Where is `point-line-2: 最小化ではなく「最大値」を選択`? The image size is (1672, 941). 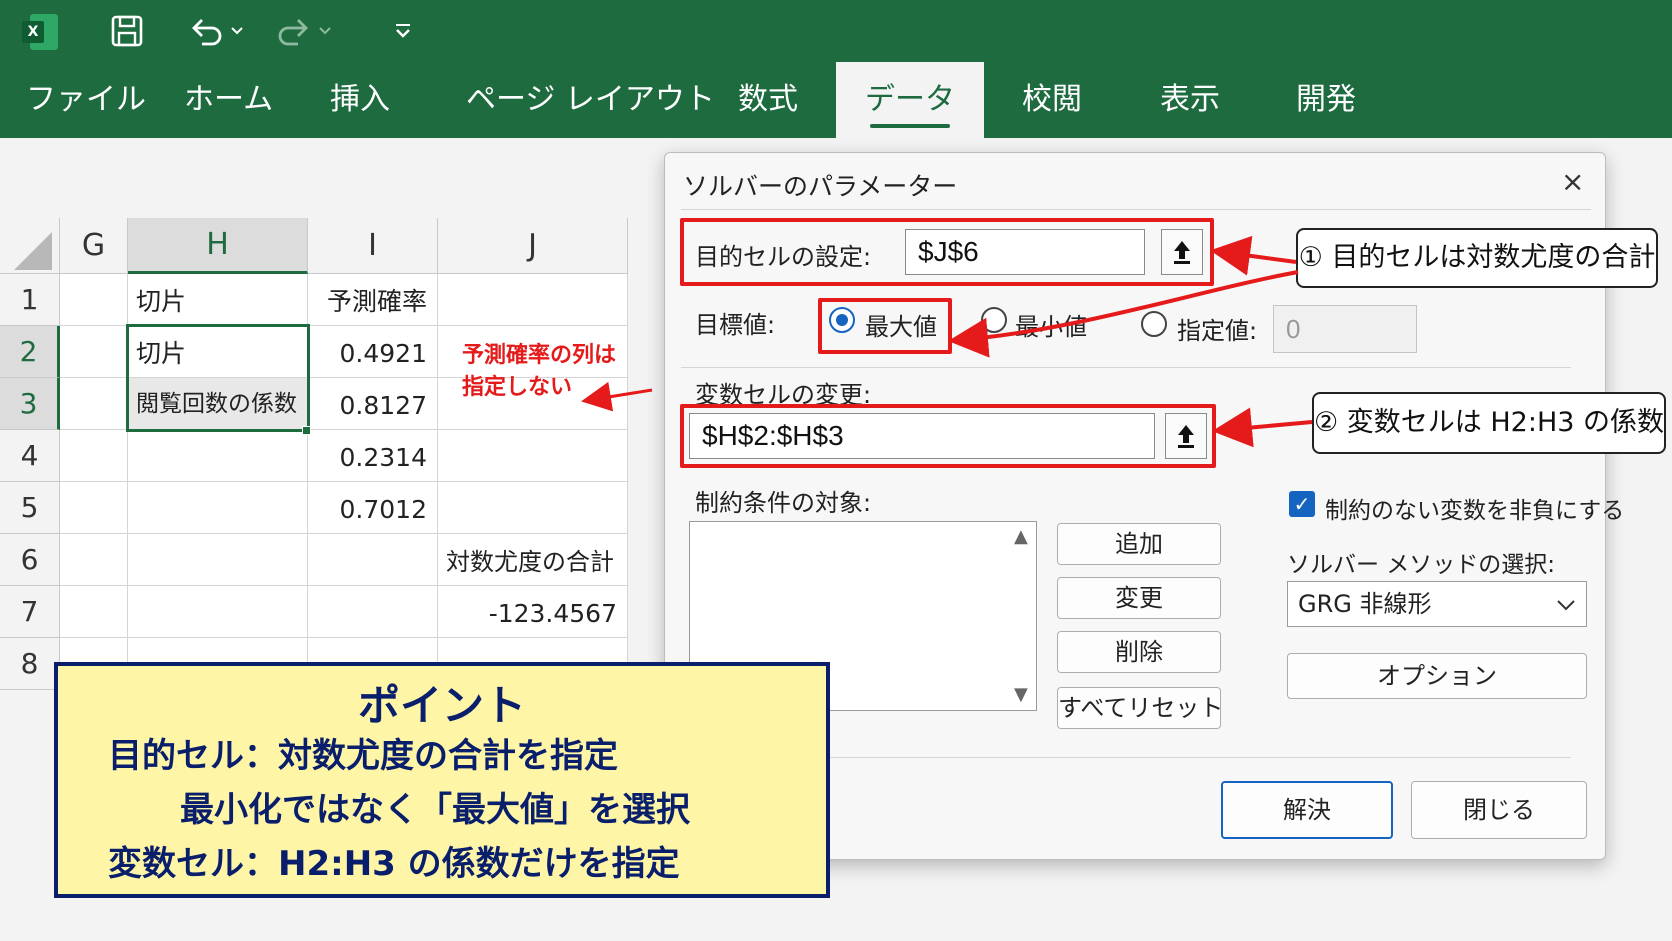 point-line-2: 最小化ではなく「最大値」を選択 is located at coordinates (435, 810).